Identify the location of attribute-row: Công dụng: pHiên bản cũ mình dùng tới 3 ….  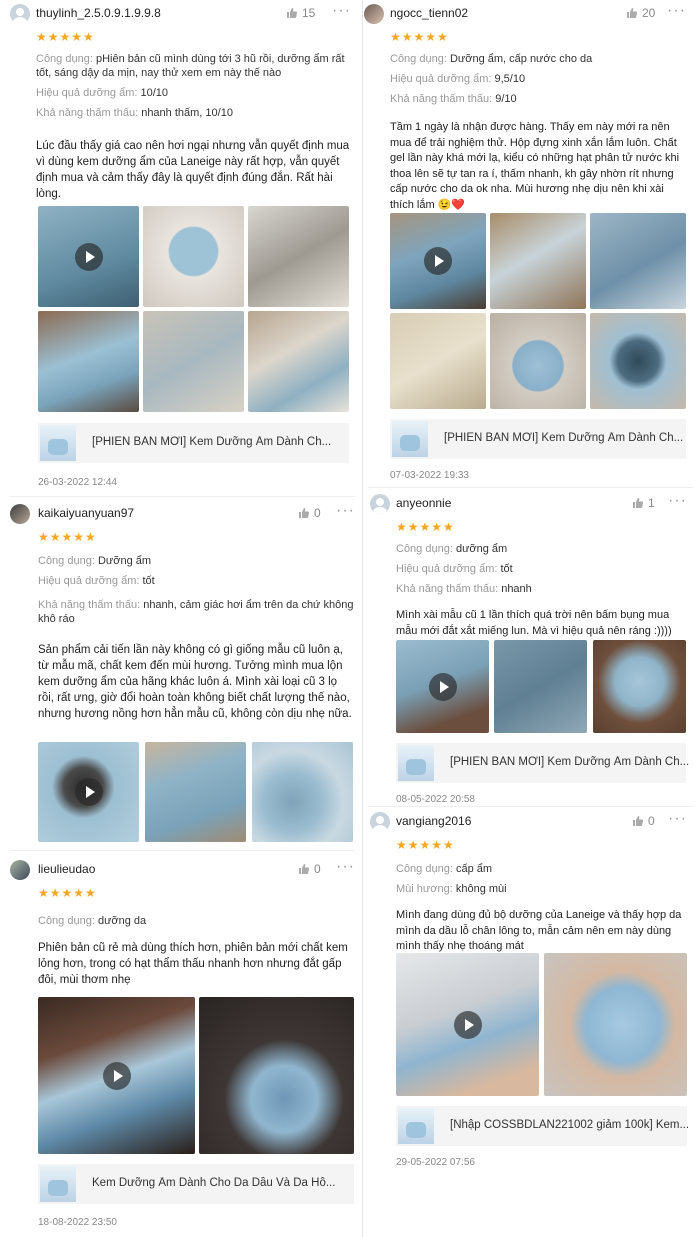
(195, 66).